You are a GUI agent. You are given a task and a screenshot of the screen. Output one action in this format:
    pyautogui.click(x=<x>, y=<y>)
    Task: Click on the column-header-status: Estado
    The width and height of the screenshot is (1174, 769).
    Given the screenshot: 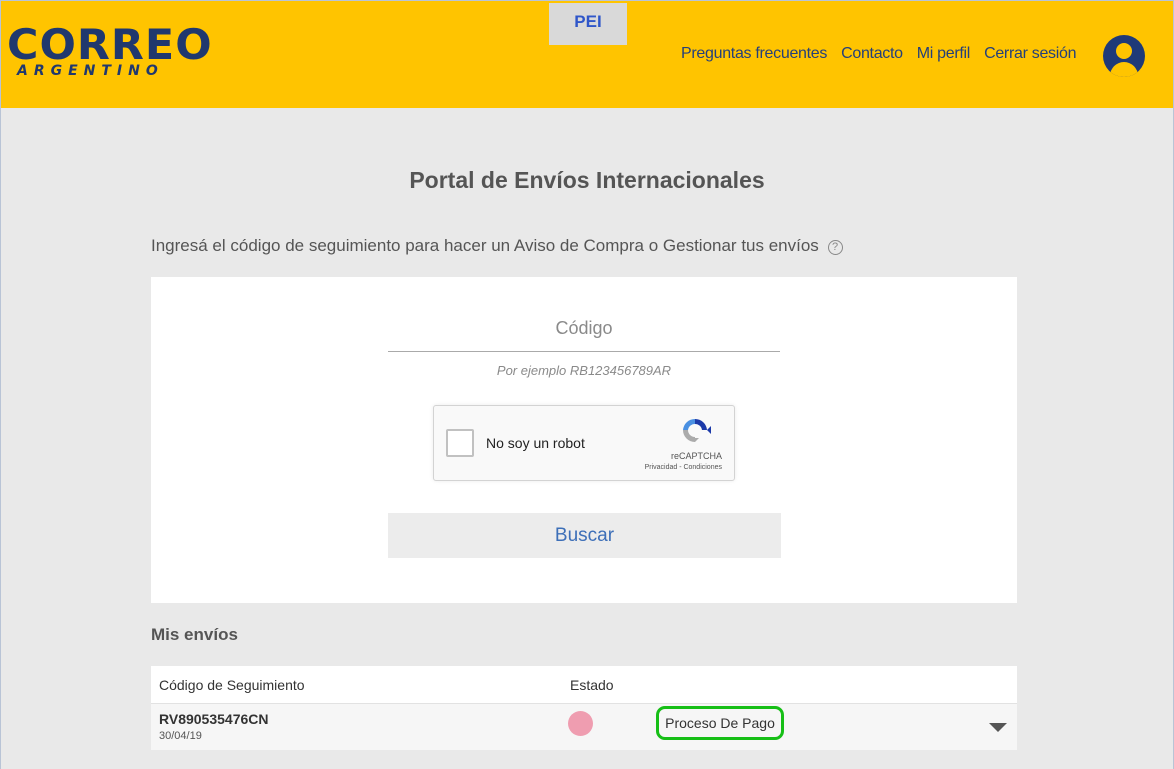 What is the action you would take?
    pyautogui.click(x=592, y=685)
    